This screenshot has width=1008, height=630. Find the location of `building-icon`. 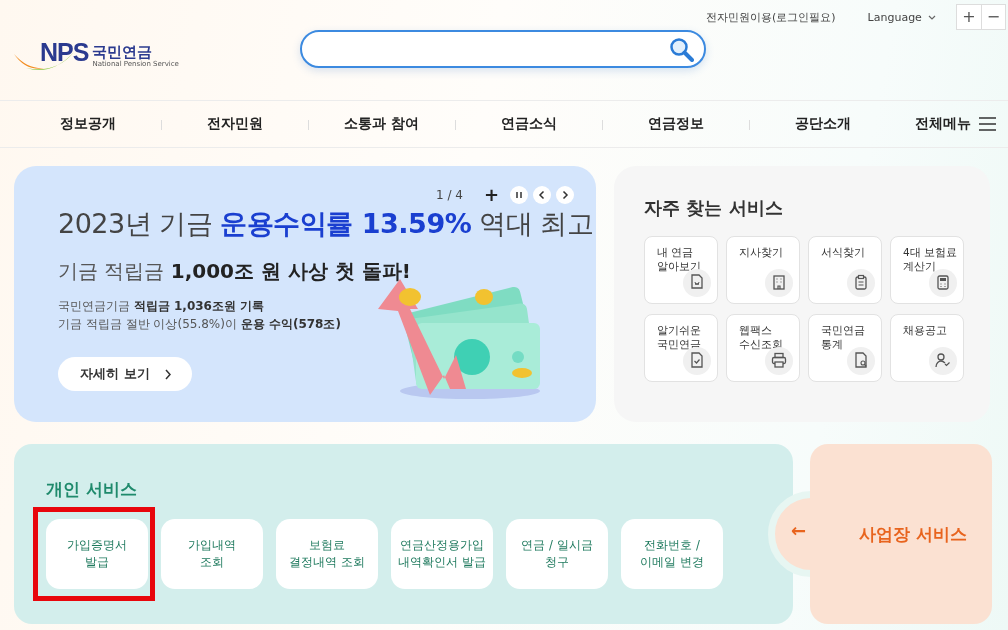

building-icon is located at coordinates (779, 283).